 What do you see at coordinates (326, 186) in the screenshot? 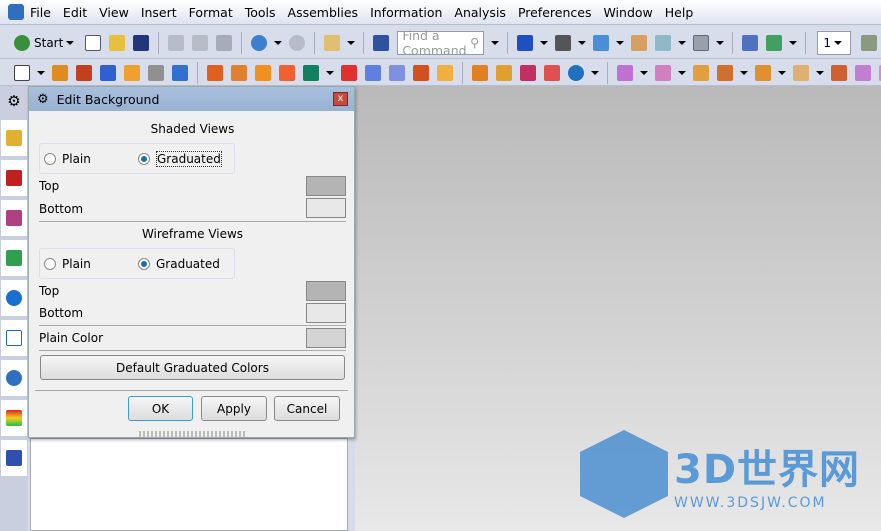
I see `shaded-top-color-swatch` at bounding box center [326, 186].